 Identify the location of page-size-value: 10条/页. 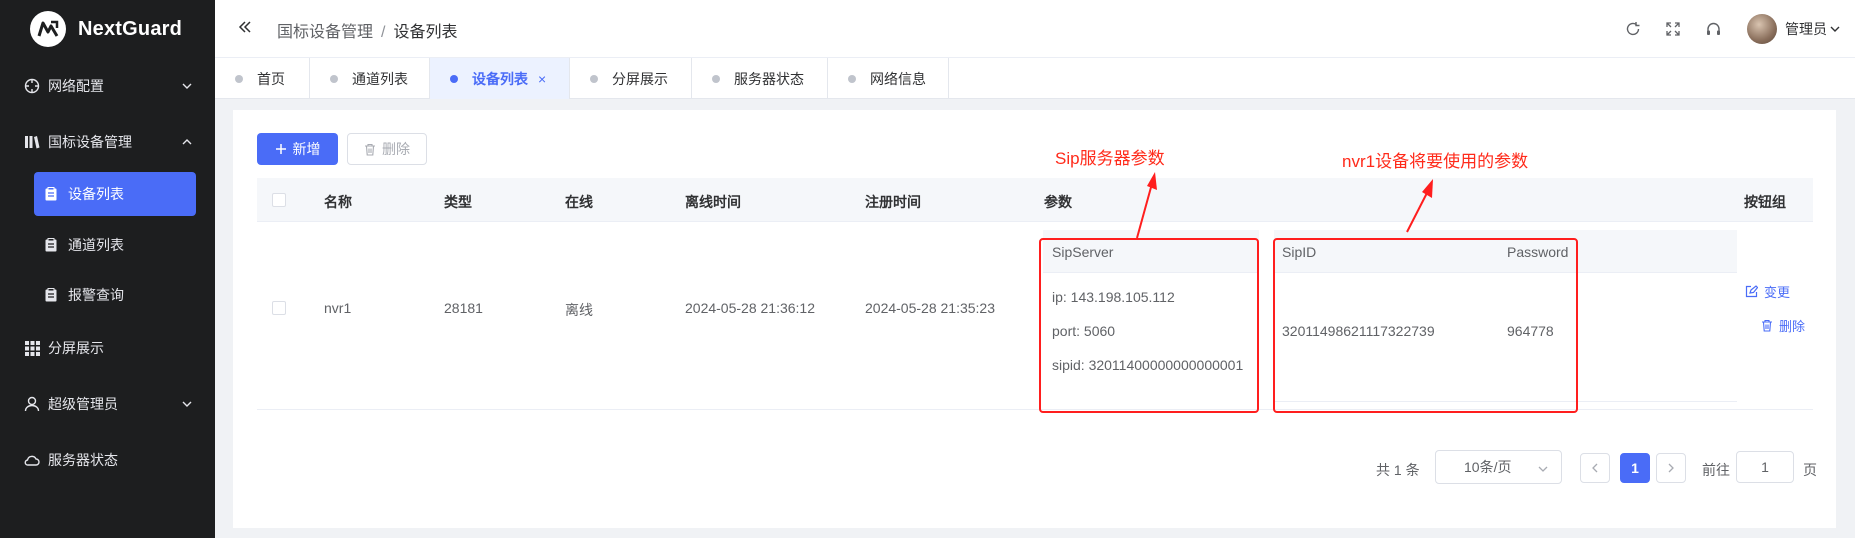
(1488, 467).